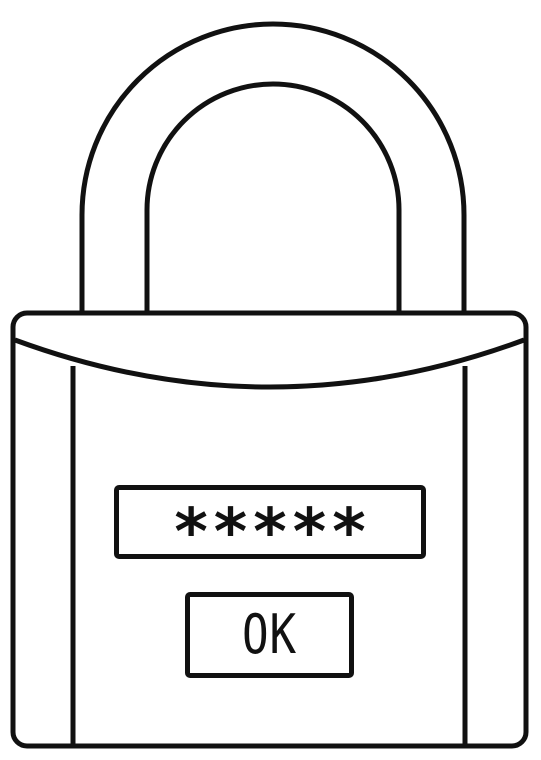  I want to click on ok-button-label: OK, so click(269, 634).